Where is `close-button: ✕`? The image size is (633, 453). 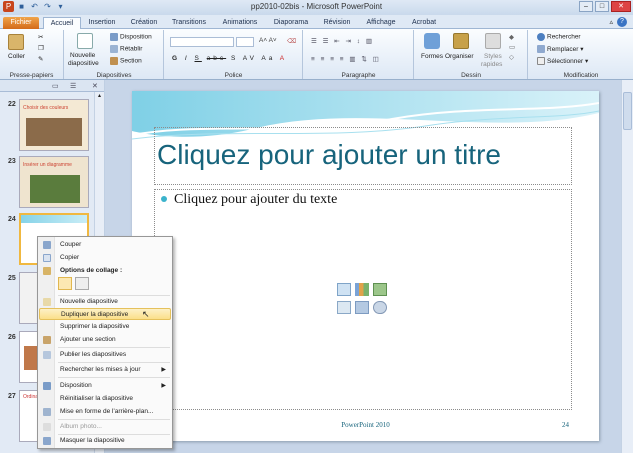
close-button: ✕ is located at coordinates (621, 6).